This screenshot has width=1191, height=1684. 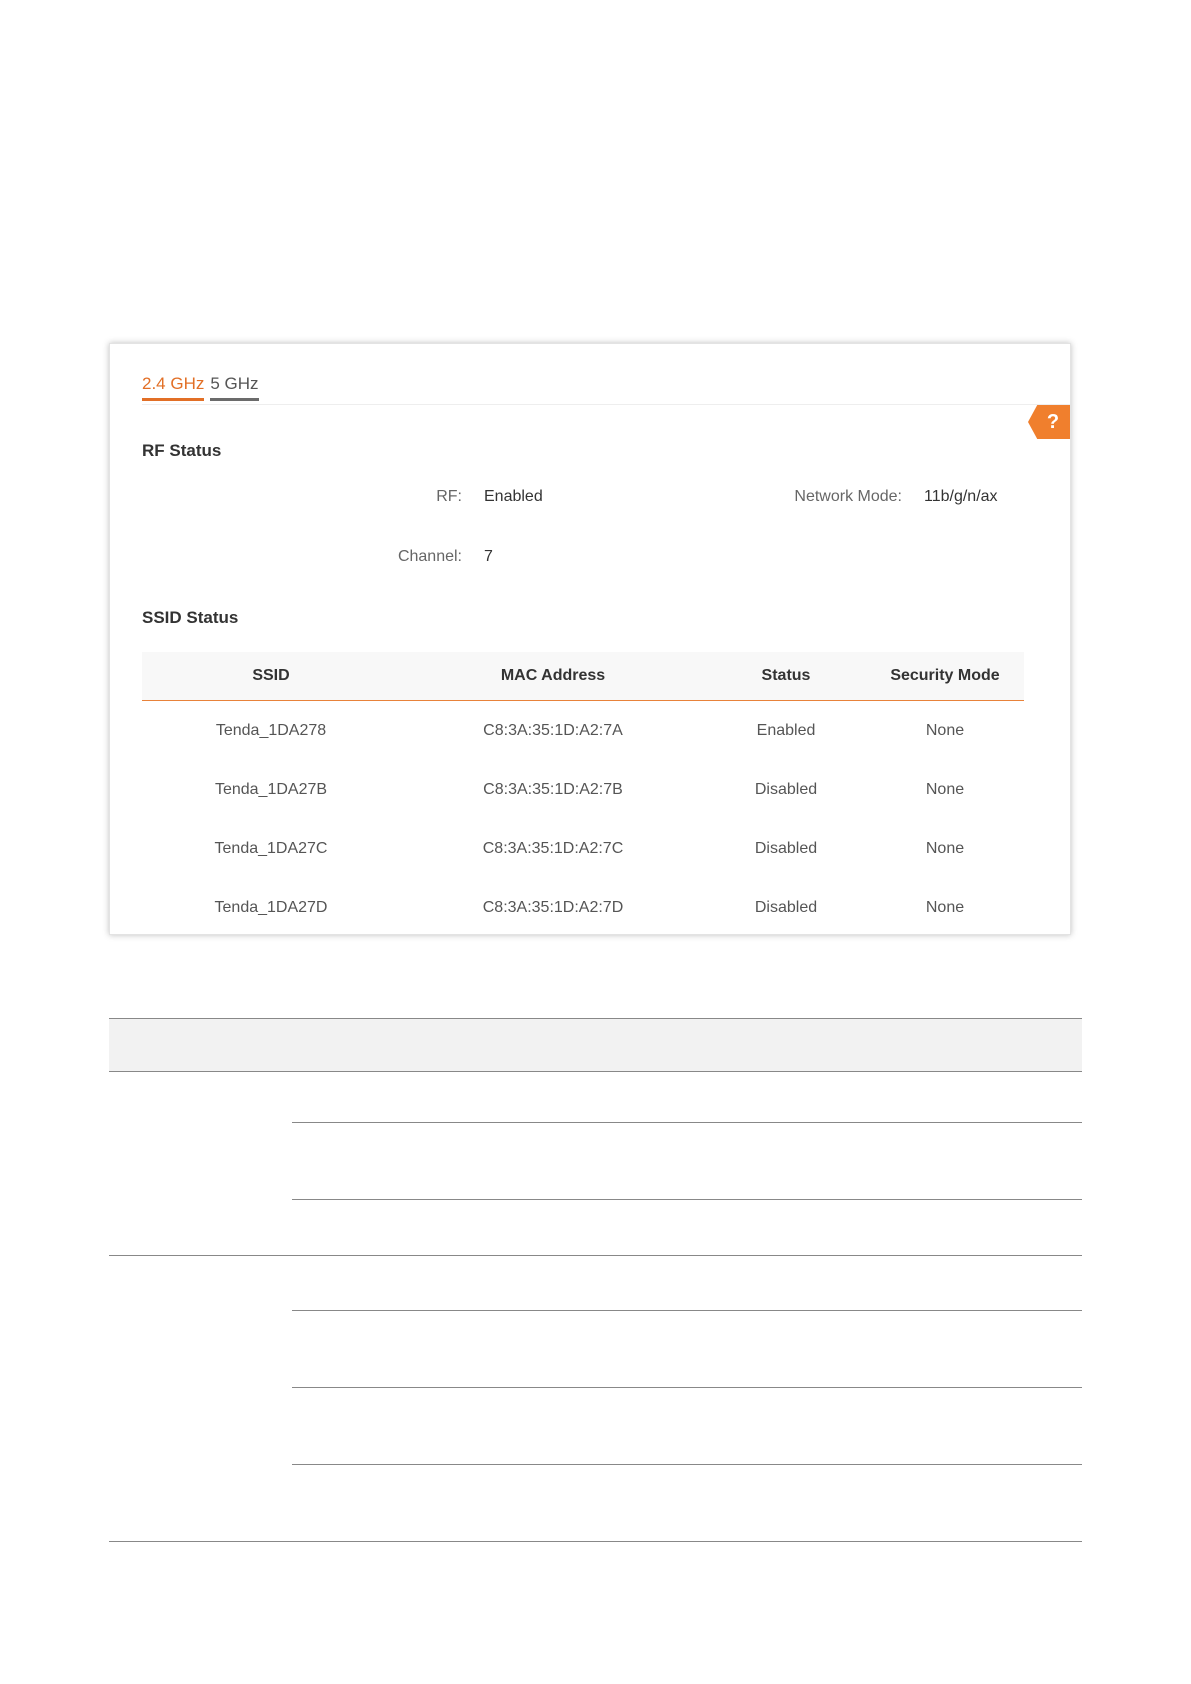 What do you see at coordinates (429, 556) in the screenshot?
I see `channel-label: Channel:` at bounding box center [429, 556].